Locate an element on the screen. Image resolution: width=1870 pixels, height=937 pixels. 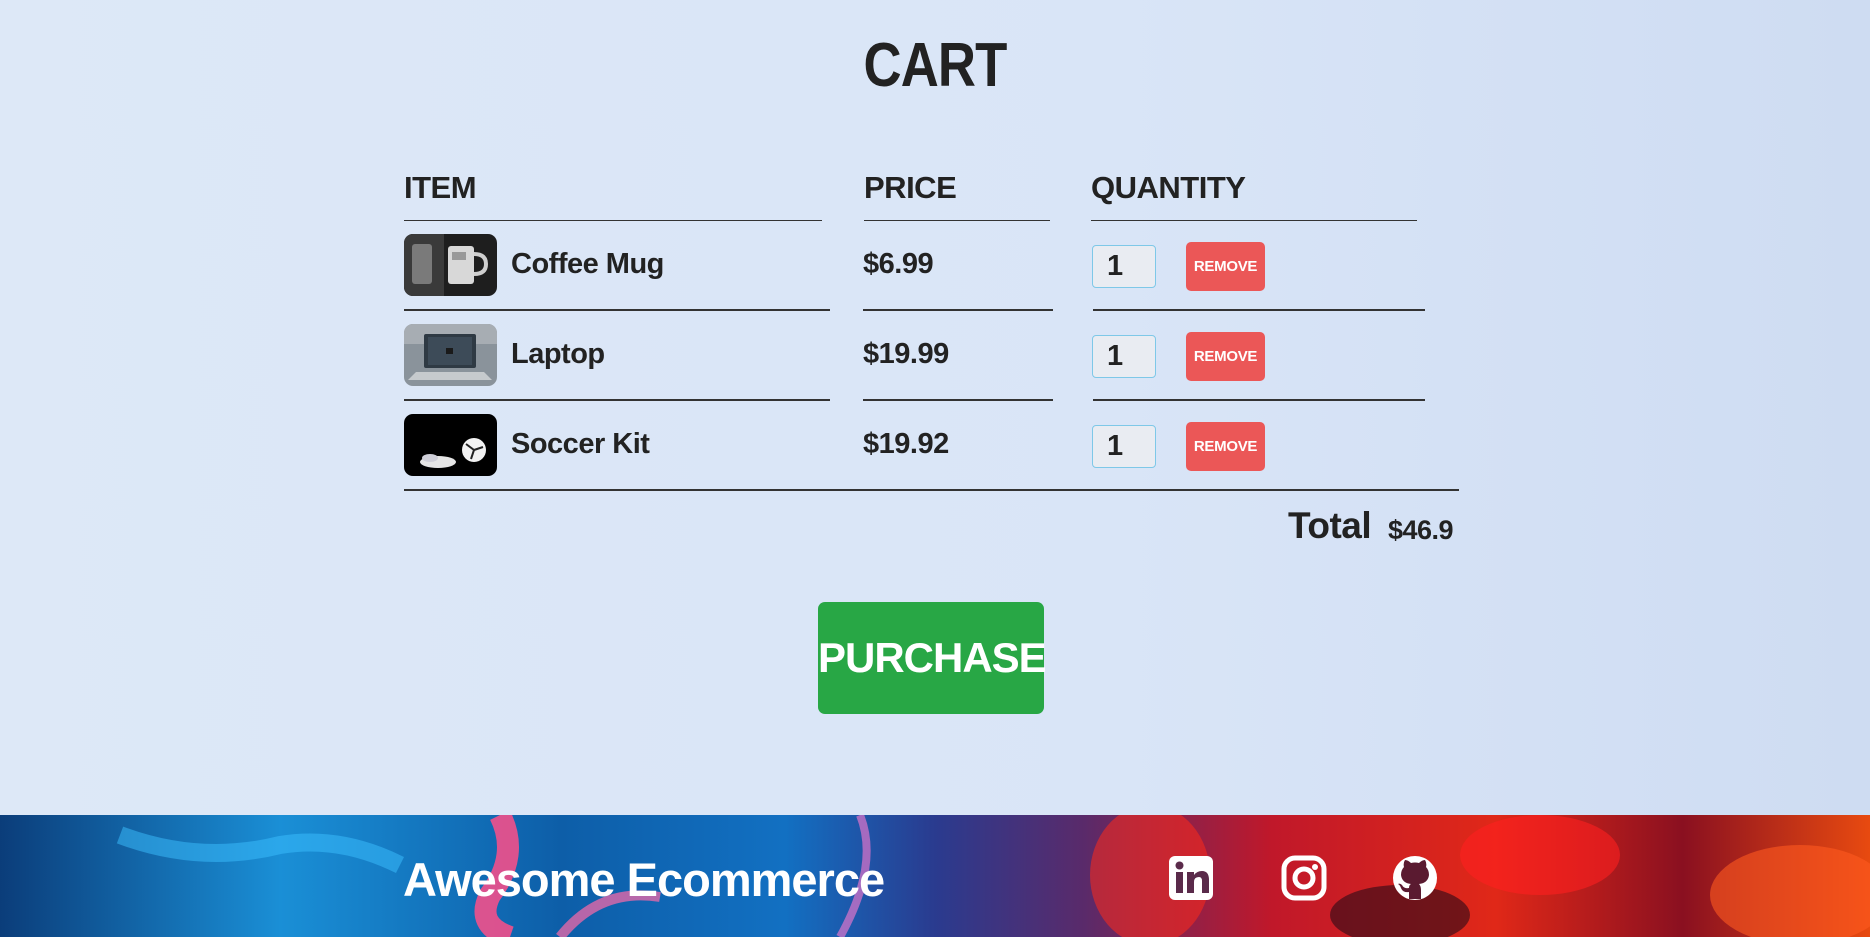
footer: Awesome Ecommerce is located at coordinates (935, 876).